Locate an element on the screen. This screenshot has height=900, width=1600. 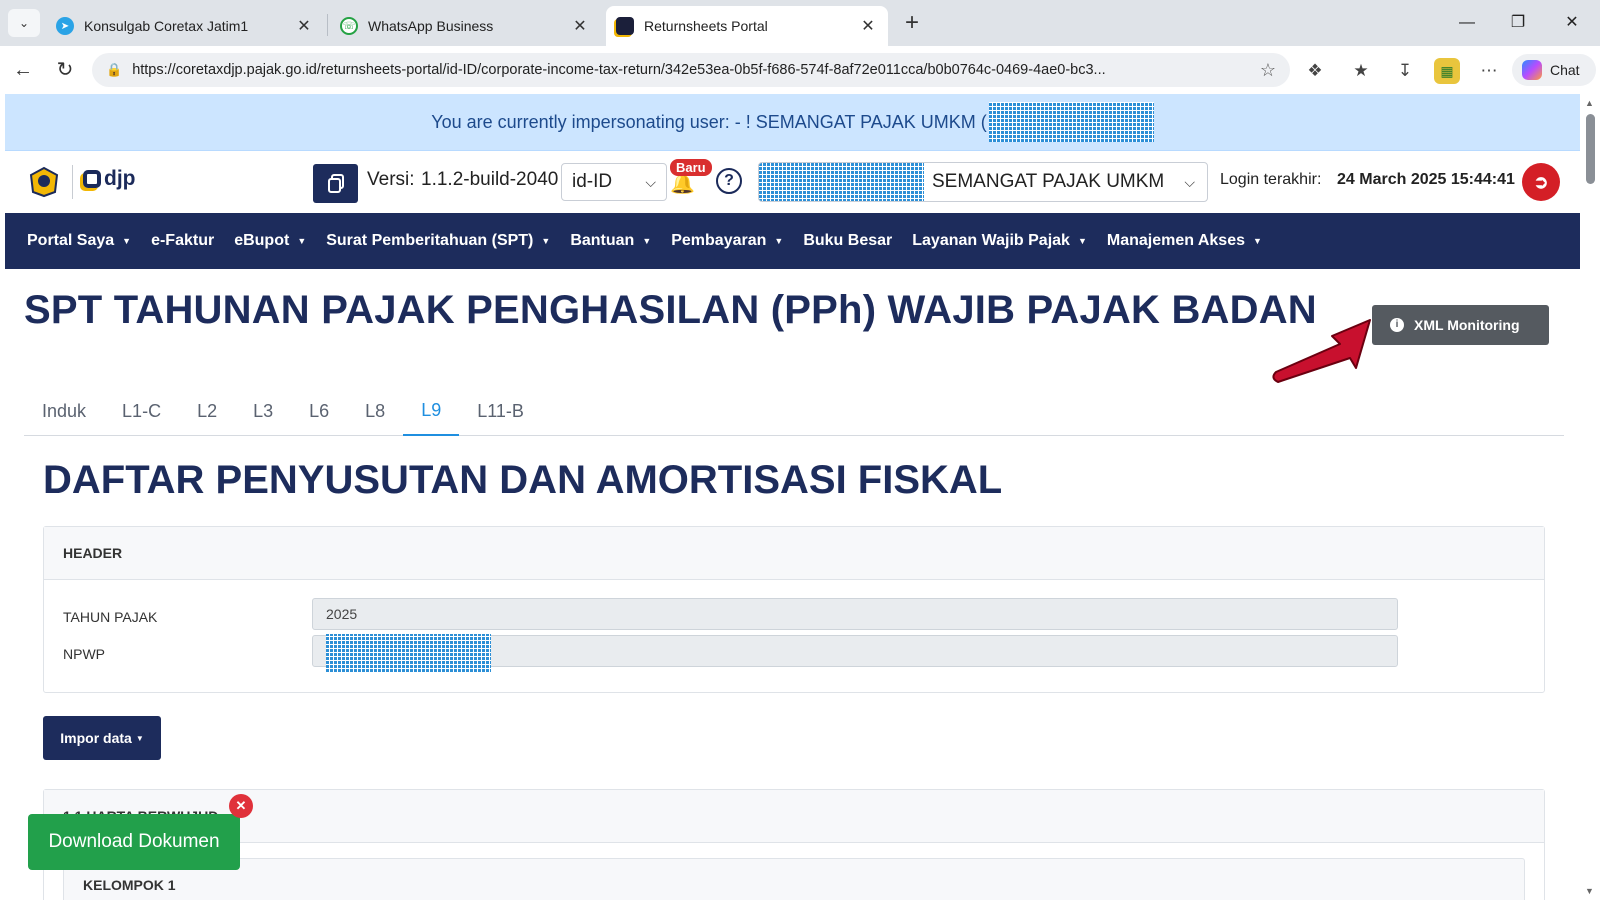
last-login-label: Login terakhir: is located at coordinates (1271, 179).